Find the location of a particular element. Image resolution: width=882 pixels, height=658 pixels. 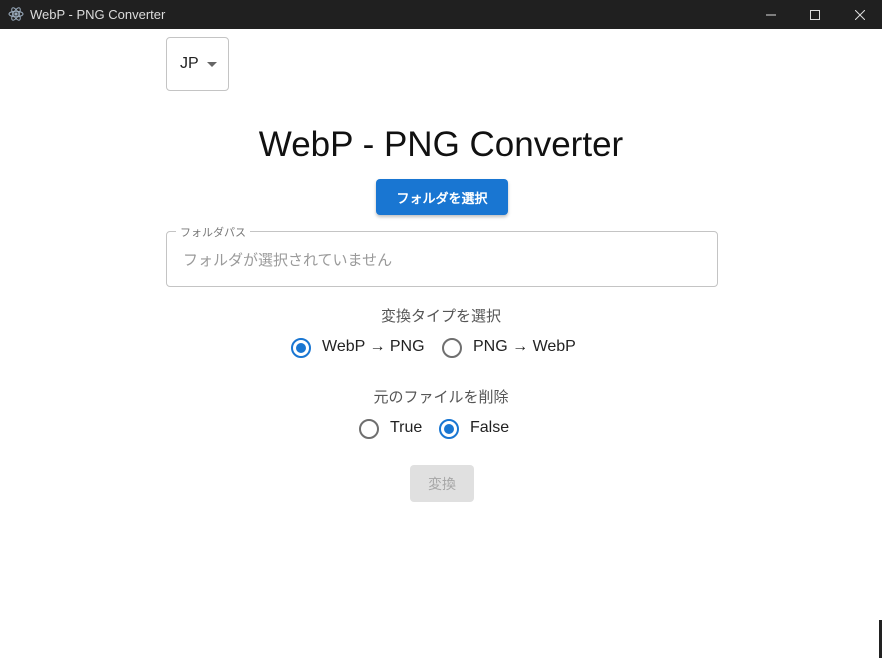

caret-down-icon is located at coordinates (212, 64).